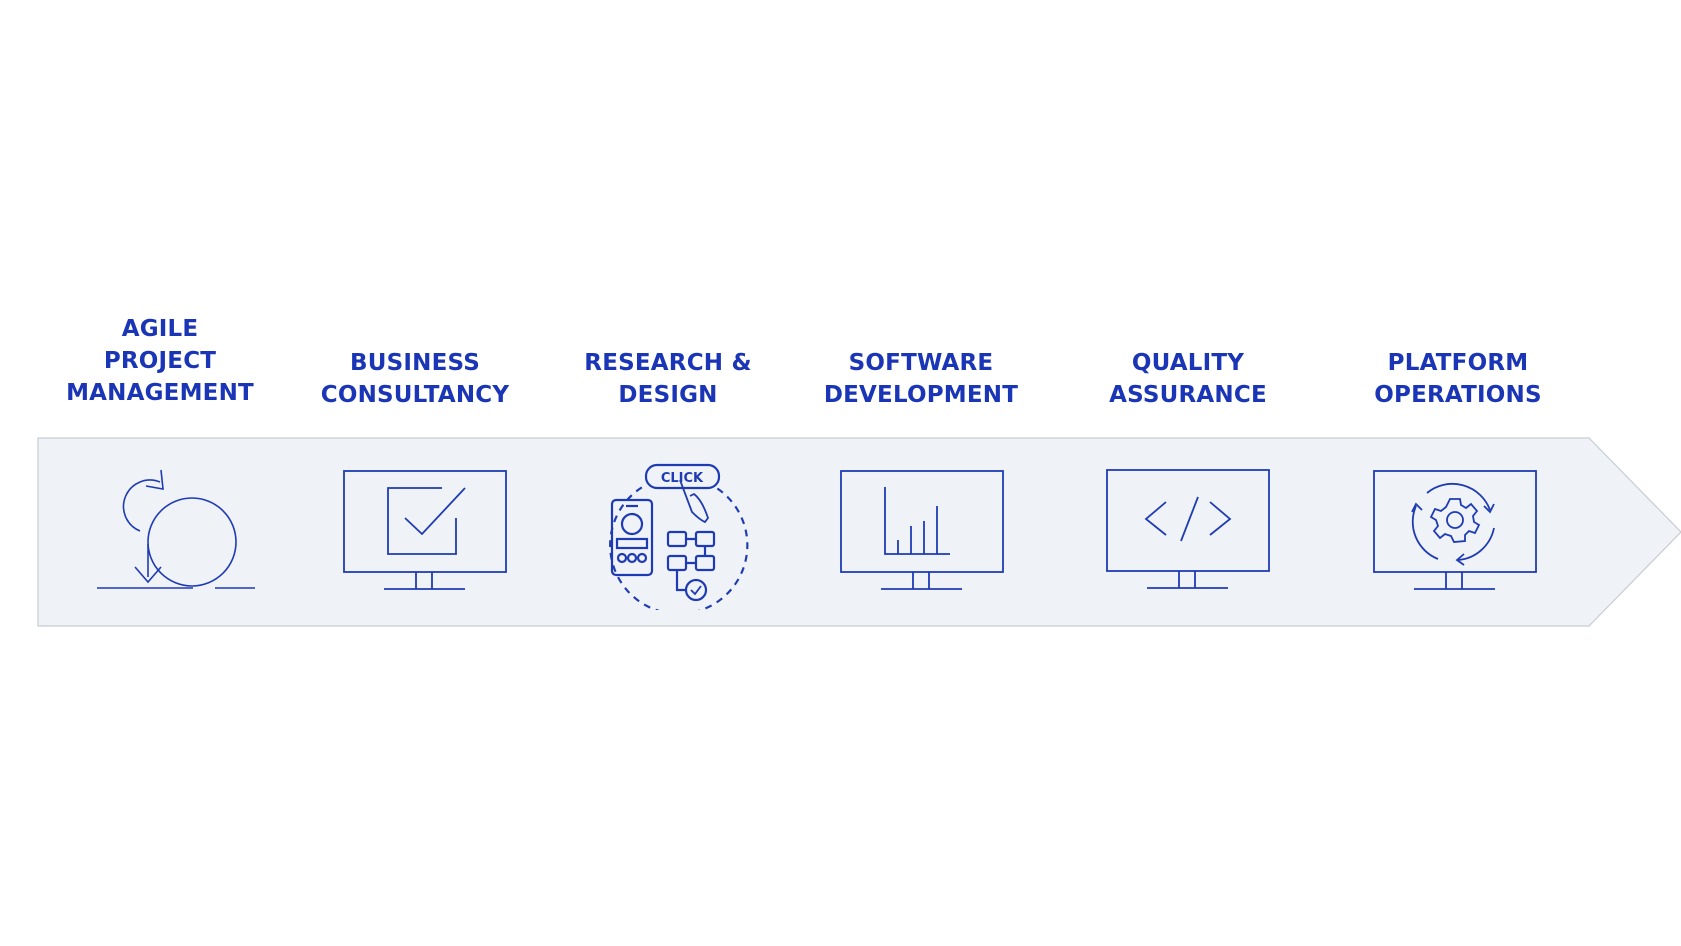 The width and height of the screenshot is (1681, 946). I want to click on label-line: SOFTWARE, so click(921, 363).